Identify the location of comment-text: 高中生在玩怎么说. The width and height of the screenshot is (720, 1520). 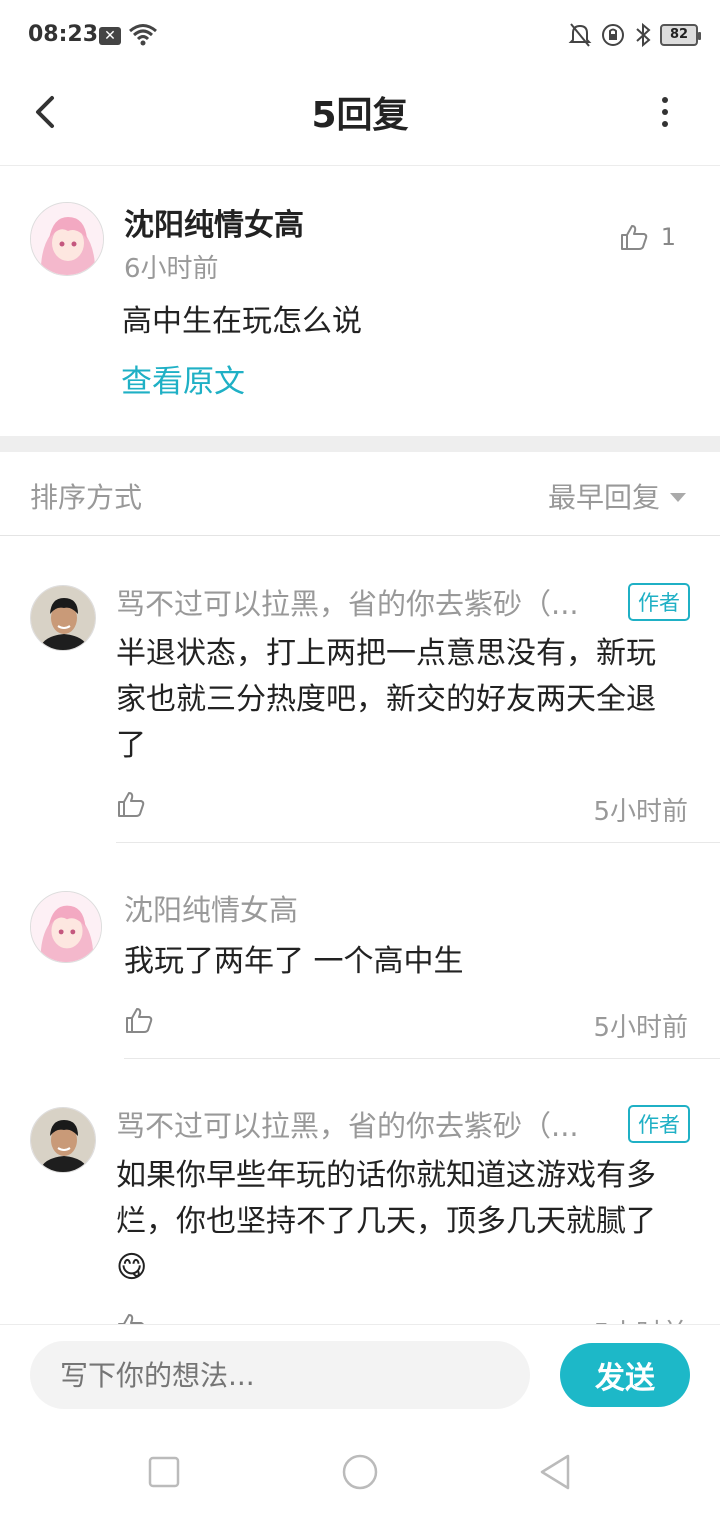
(242, 321).